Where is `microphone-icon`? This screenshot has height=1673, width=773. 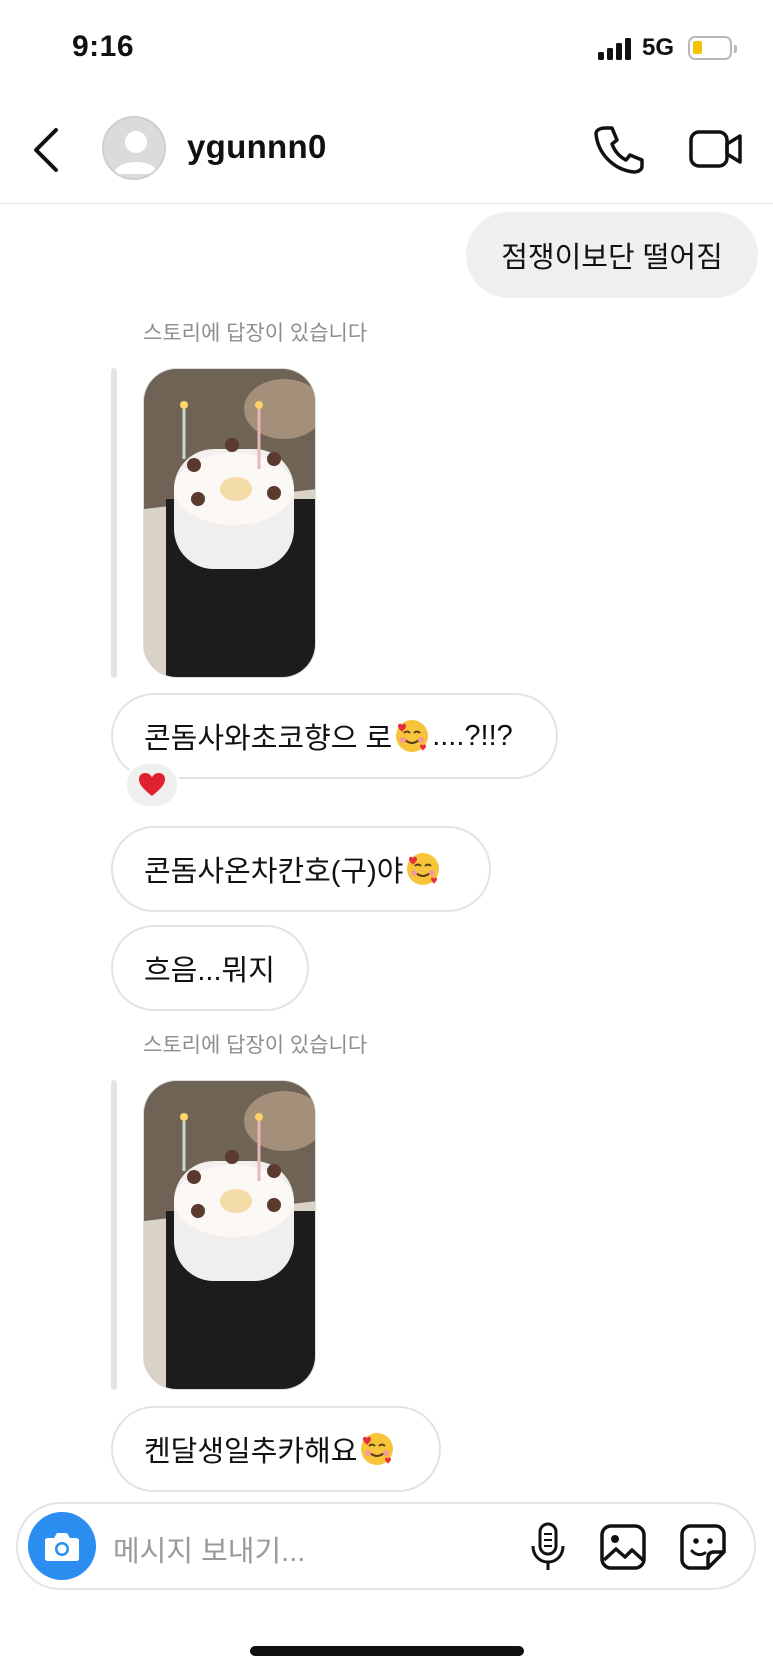
microphone-icon is located at coordinates (548, 1547).